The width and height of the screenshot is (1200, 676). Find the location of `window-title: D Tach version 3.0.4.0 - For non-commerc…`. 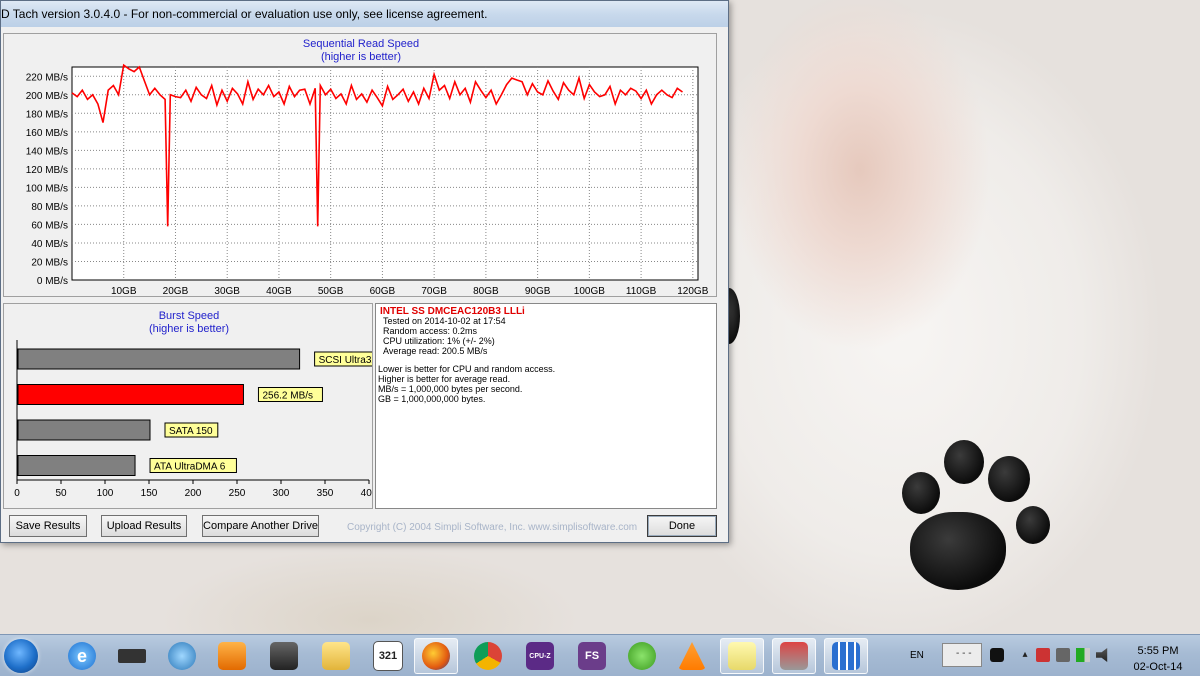

window-title: D Tach version 3.0.4.0 - For non-commerc… is located at coordinates (244, 14).